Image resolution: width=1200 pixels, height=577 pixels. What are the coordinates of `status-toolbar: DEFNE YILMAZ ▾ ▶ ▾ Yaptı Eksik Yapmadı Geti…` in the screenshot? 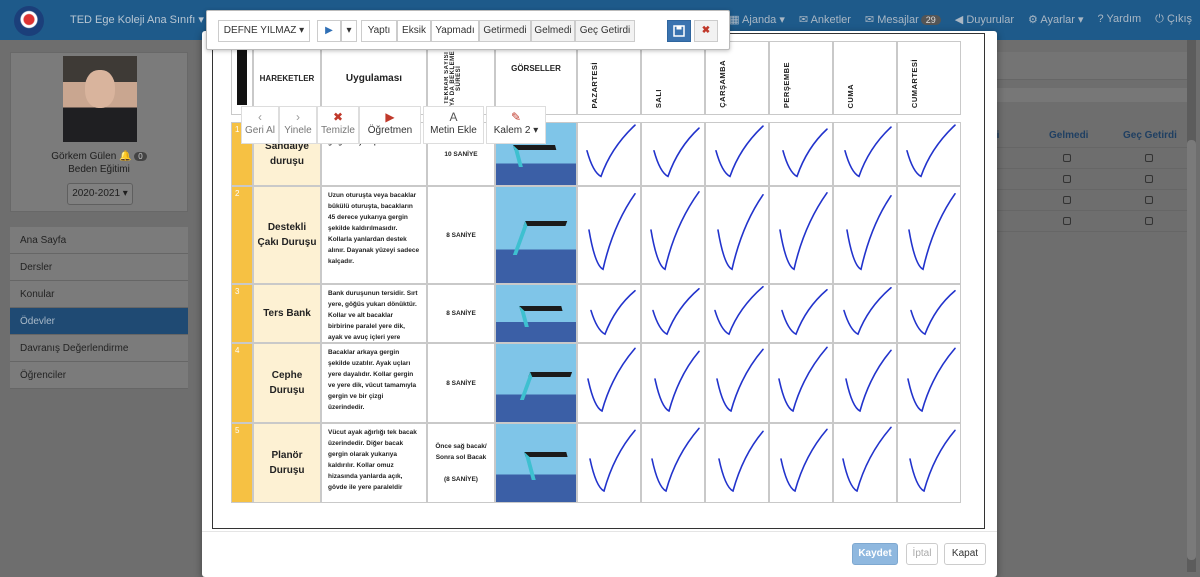 It's located at (468, 30).